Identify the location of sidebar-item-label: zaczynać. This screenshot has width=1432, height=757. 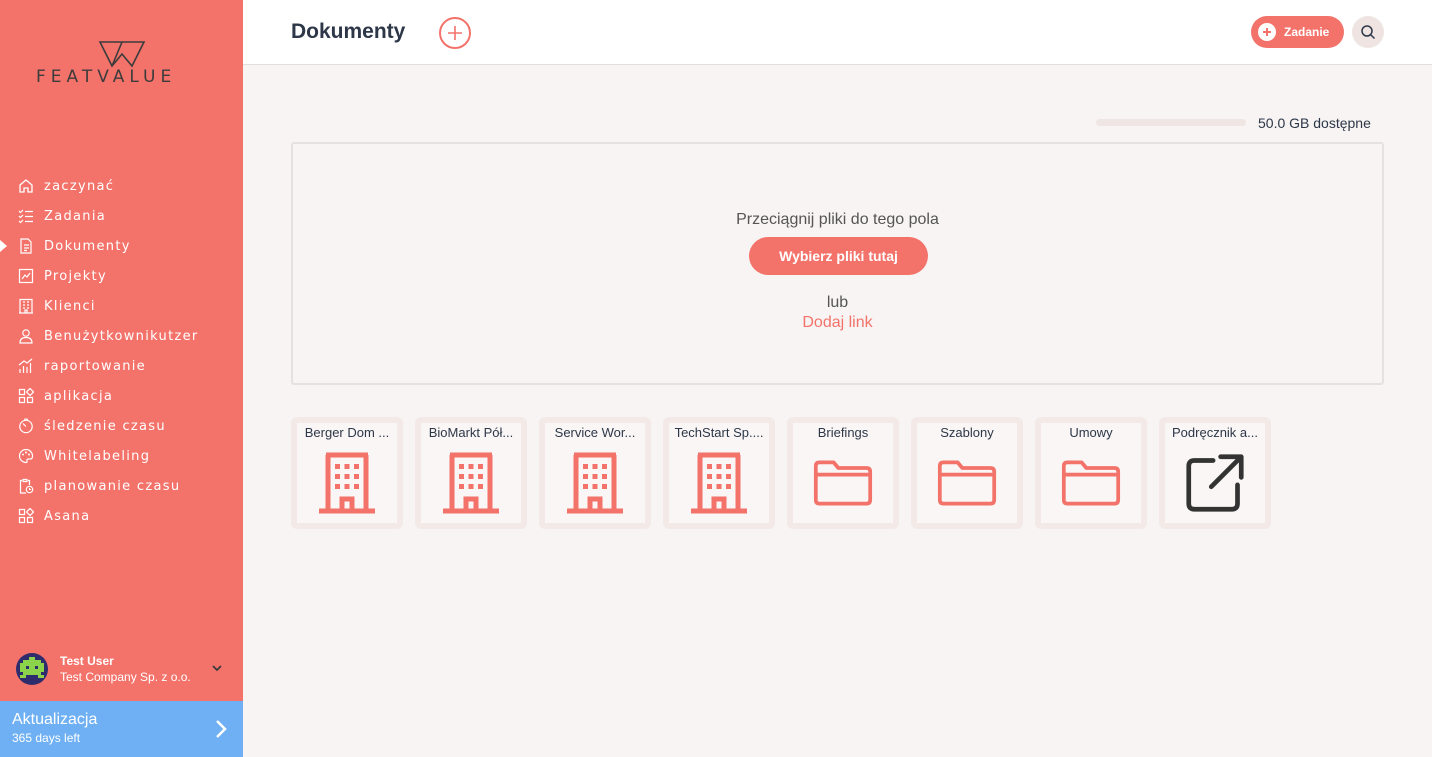
(79, 186).